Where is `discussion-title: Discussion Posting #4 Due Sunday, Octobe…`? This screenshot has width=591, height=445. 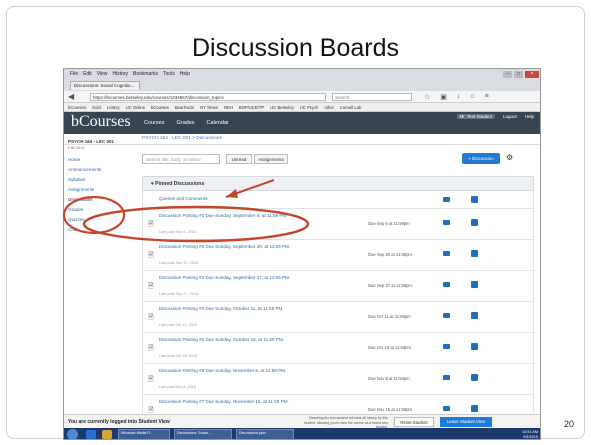 discussion-title: Discussion Posting #4 Due Sunday, Octobe… is located at coordinates (239, 309).